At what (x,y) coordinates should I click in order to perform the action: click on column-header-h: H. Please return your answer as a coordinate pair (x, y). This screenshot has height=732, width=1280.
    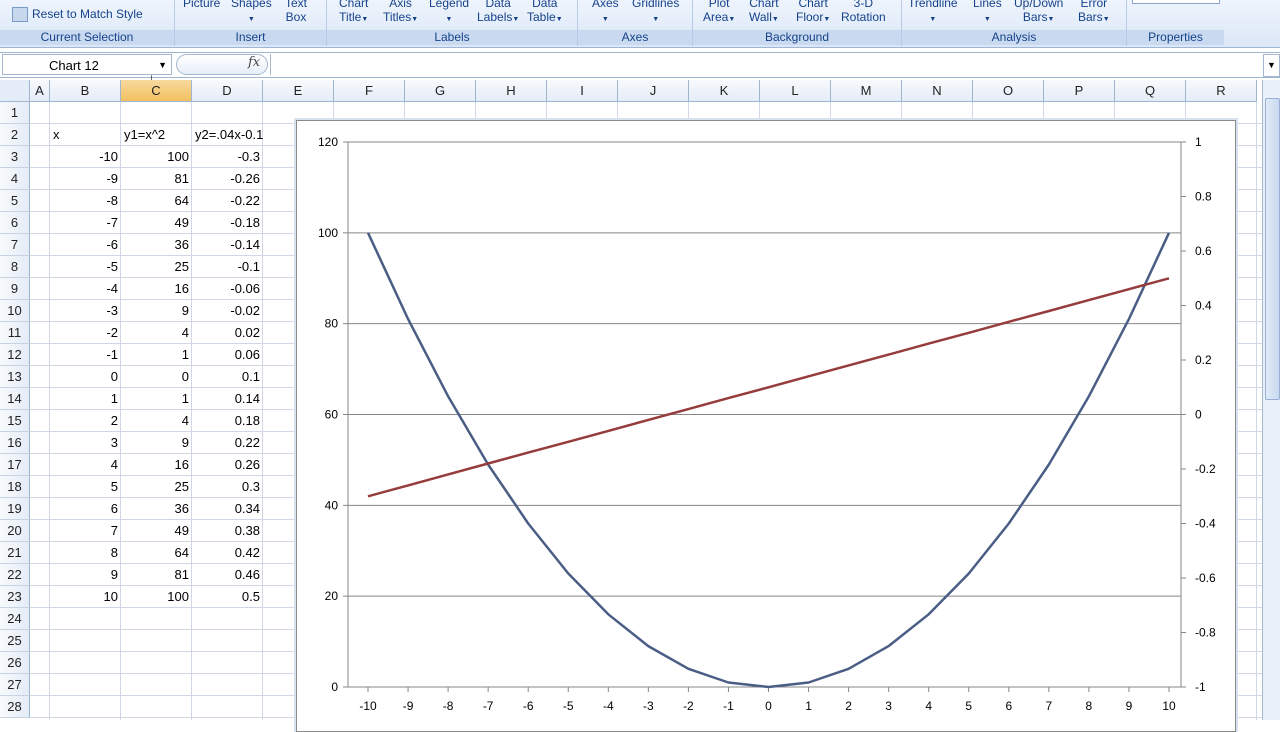
    Looking at the image, I should click on (511, 91).